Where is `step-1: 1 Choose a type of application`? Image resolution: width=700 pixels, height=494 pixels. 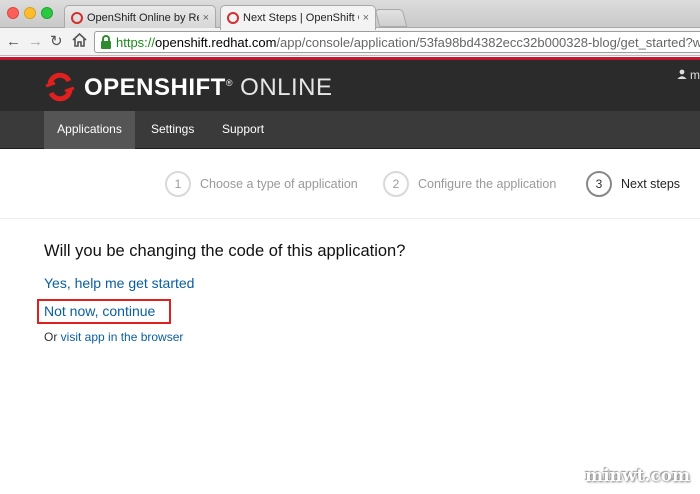 step-1: 1 Choose a type of application is located at coordinates (261, 184).